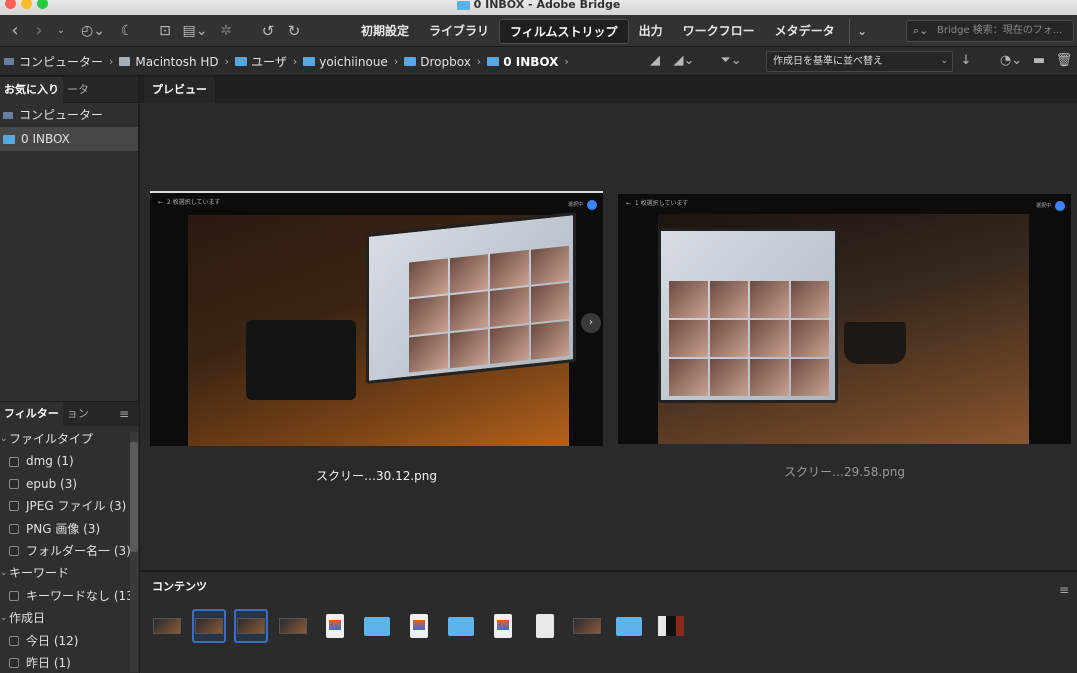  Describe the element at coordinates (459, 31) in the screenshot. I see `tab-library: ライブラリ` at that location.